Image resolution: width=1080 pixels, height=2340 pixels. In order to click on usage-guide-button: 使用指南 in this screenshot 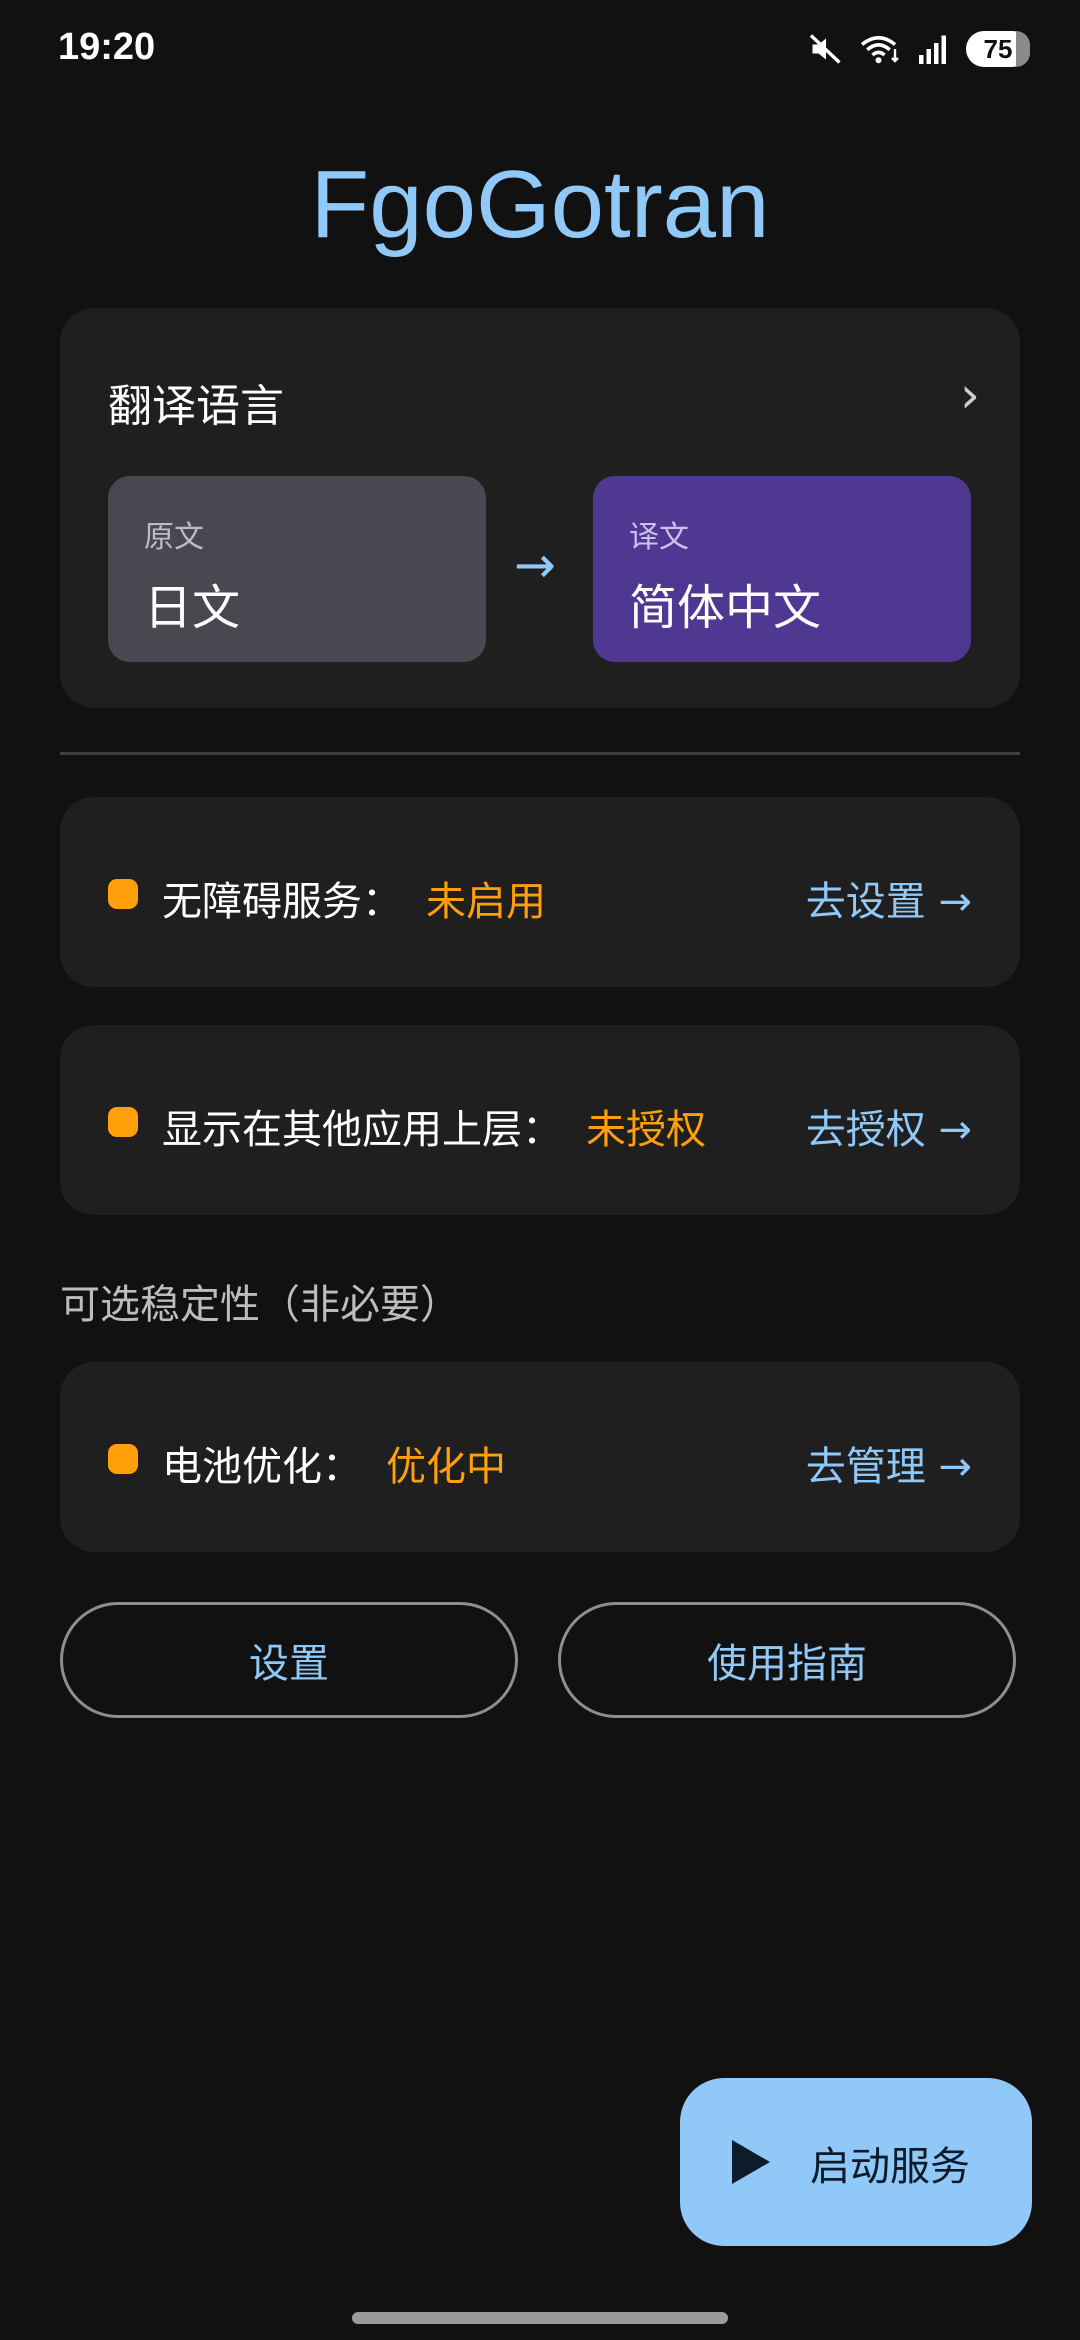, I will do `click(787, 1660)`.